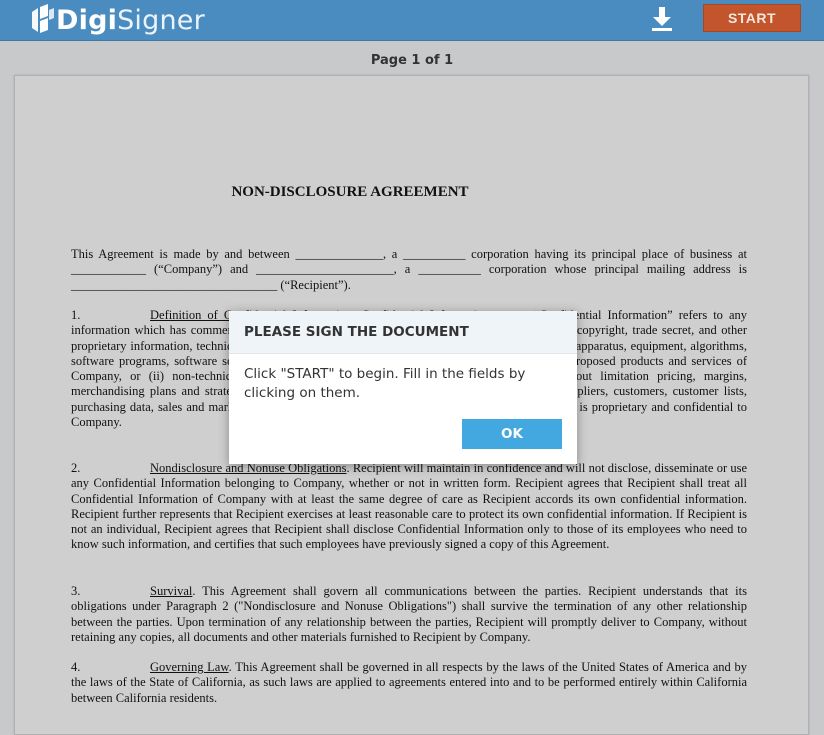 This screenshot has width=824, height=735. What do you see at coordinates (512, 434) in the screenshot?
I see `ok-button: OK` at bounding box center [512, 434].